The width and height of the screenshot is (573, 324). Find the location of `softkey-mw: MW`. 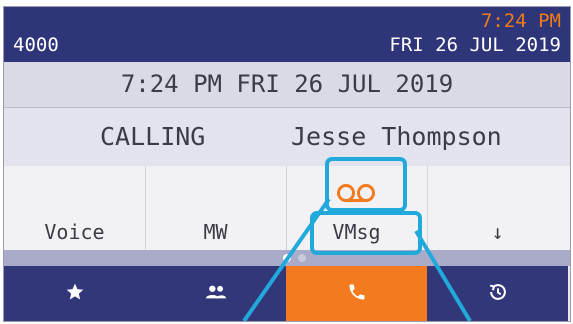

softkey-mw: MW is located at coordinates (216, 208).